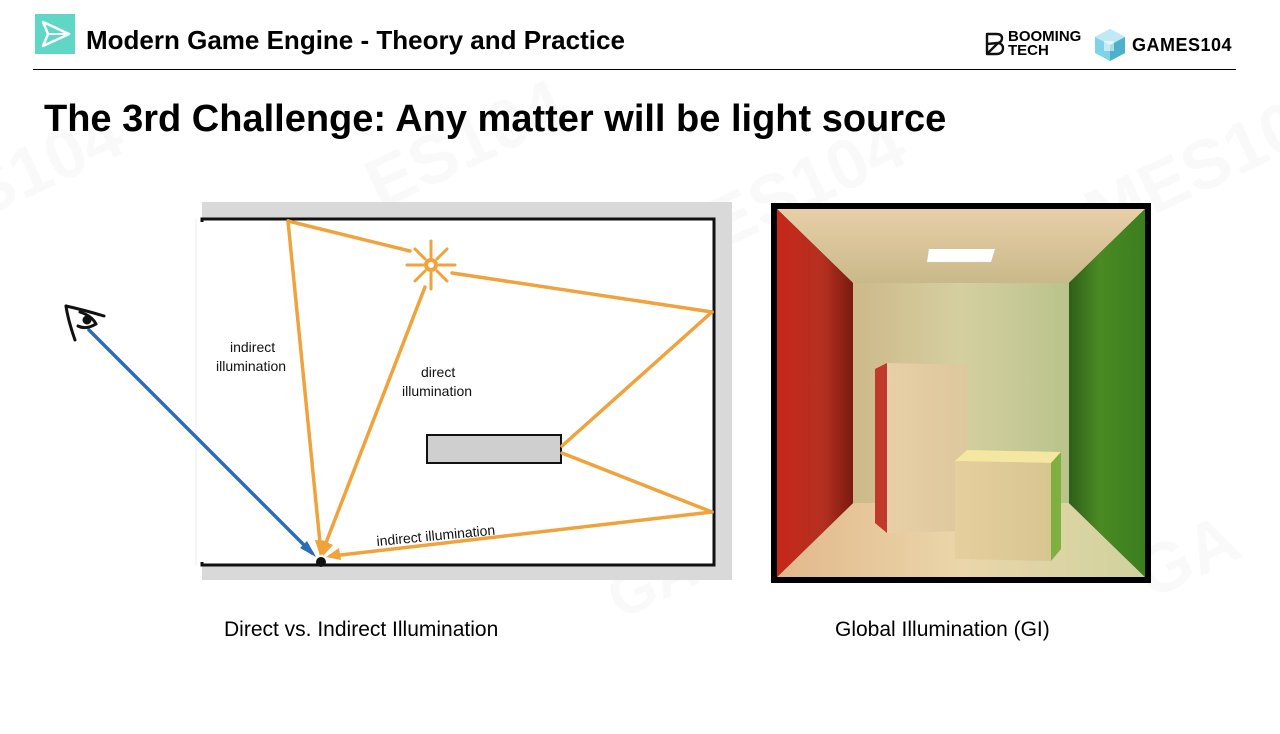  Describe the element at coordinates (321, 562) in the screenshot. I see `surface-hit-point` at that location.